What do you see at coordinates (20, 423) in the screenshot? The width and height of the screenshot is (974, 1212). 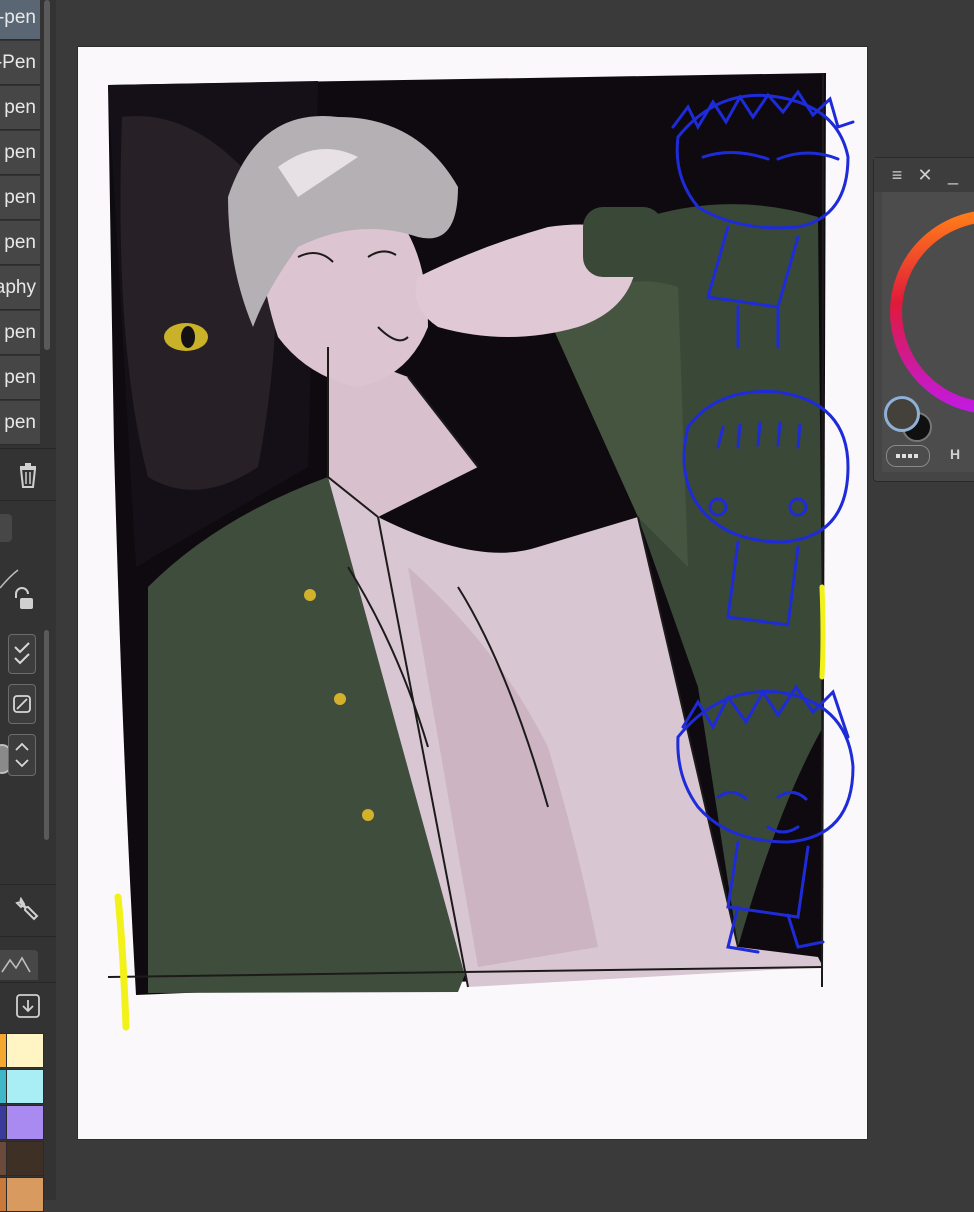 I see `brush-item: Pixel pen` at bounding box center [20, 423].